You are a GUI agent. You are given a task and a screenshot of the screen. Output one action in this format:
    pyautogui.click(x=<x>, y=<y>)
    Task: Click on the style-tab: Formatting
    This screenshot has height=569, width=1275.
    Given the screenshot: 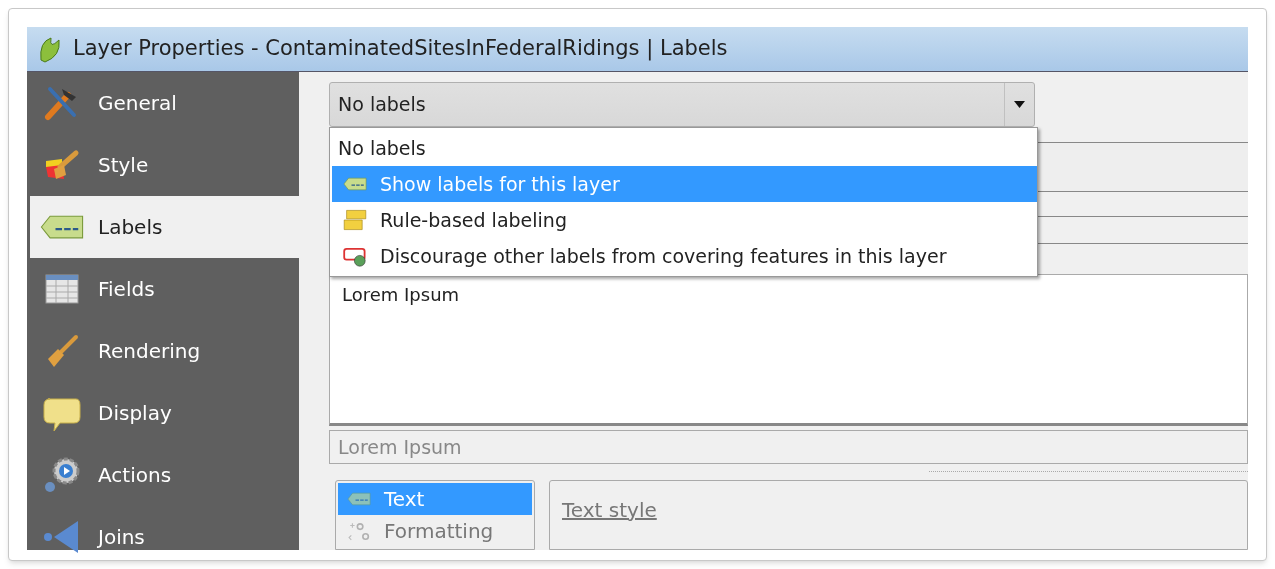 What is the action you would take?
    pyautogui.click(x=435, y=531)
    